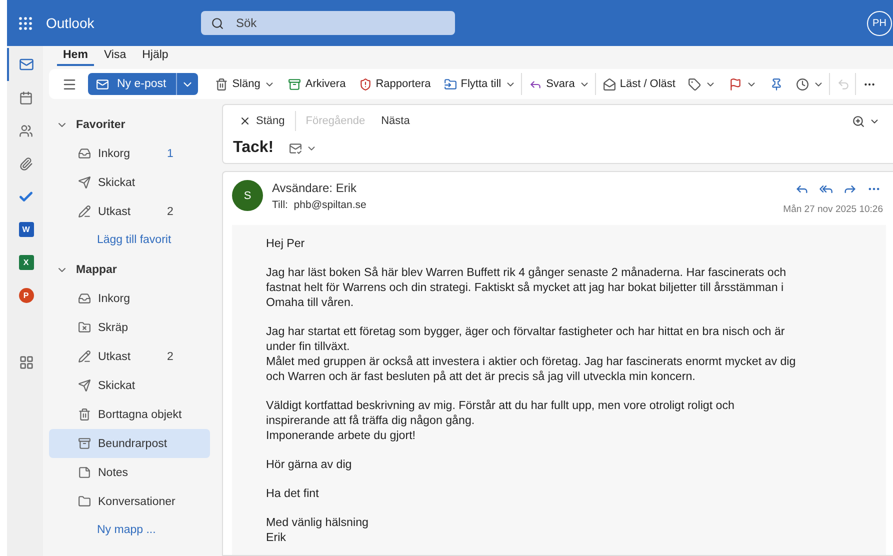  I want to click on body-paragraph: Med vänlig hälsning Erik, so click(318, 530).